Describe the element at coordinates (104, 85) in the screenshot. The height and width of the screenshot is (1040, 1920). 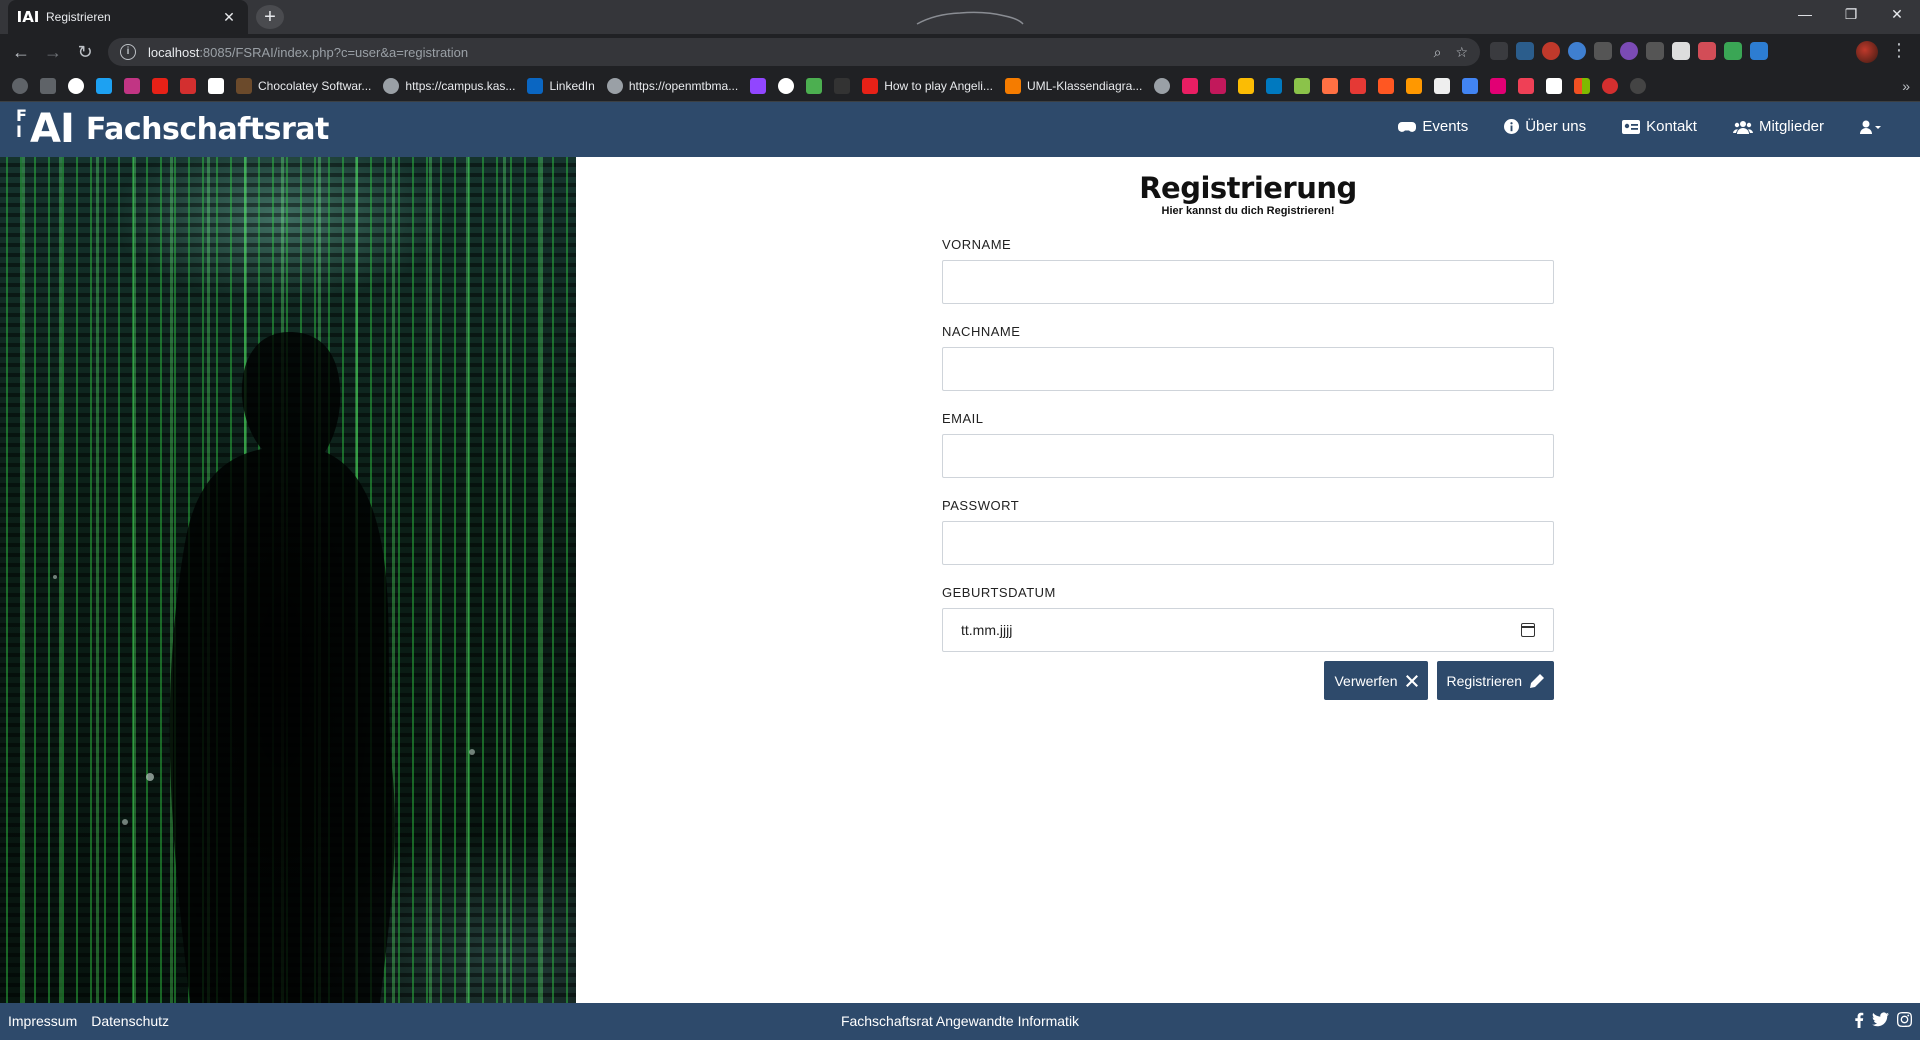
I see `bookmark-twitter-icon` at that location.